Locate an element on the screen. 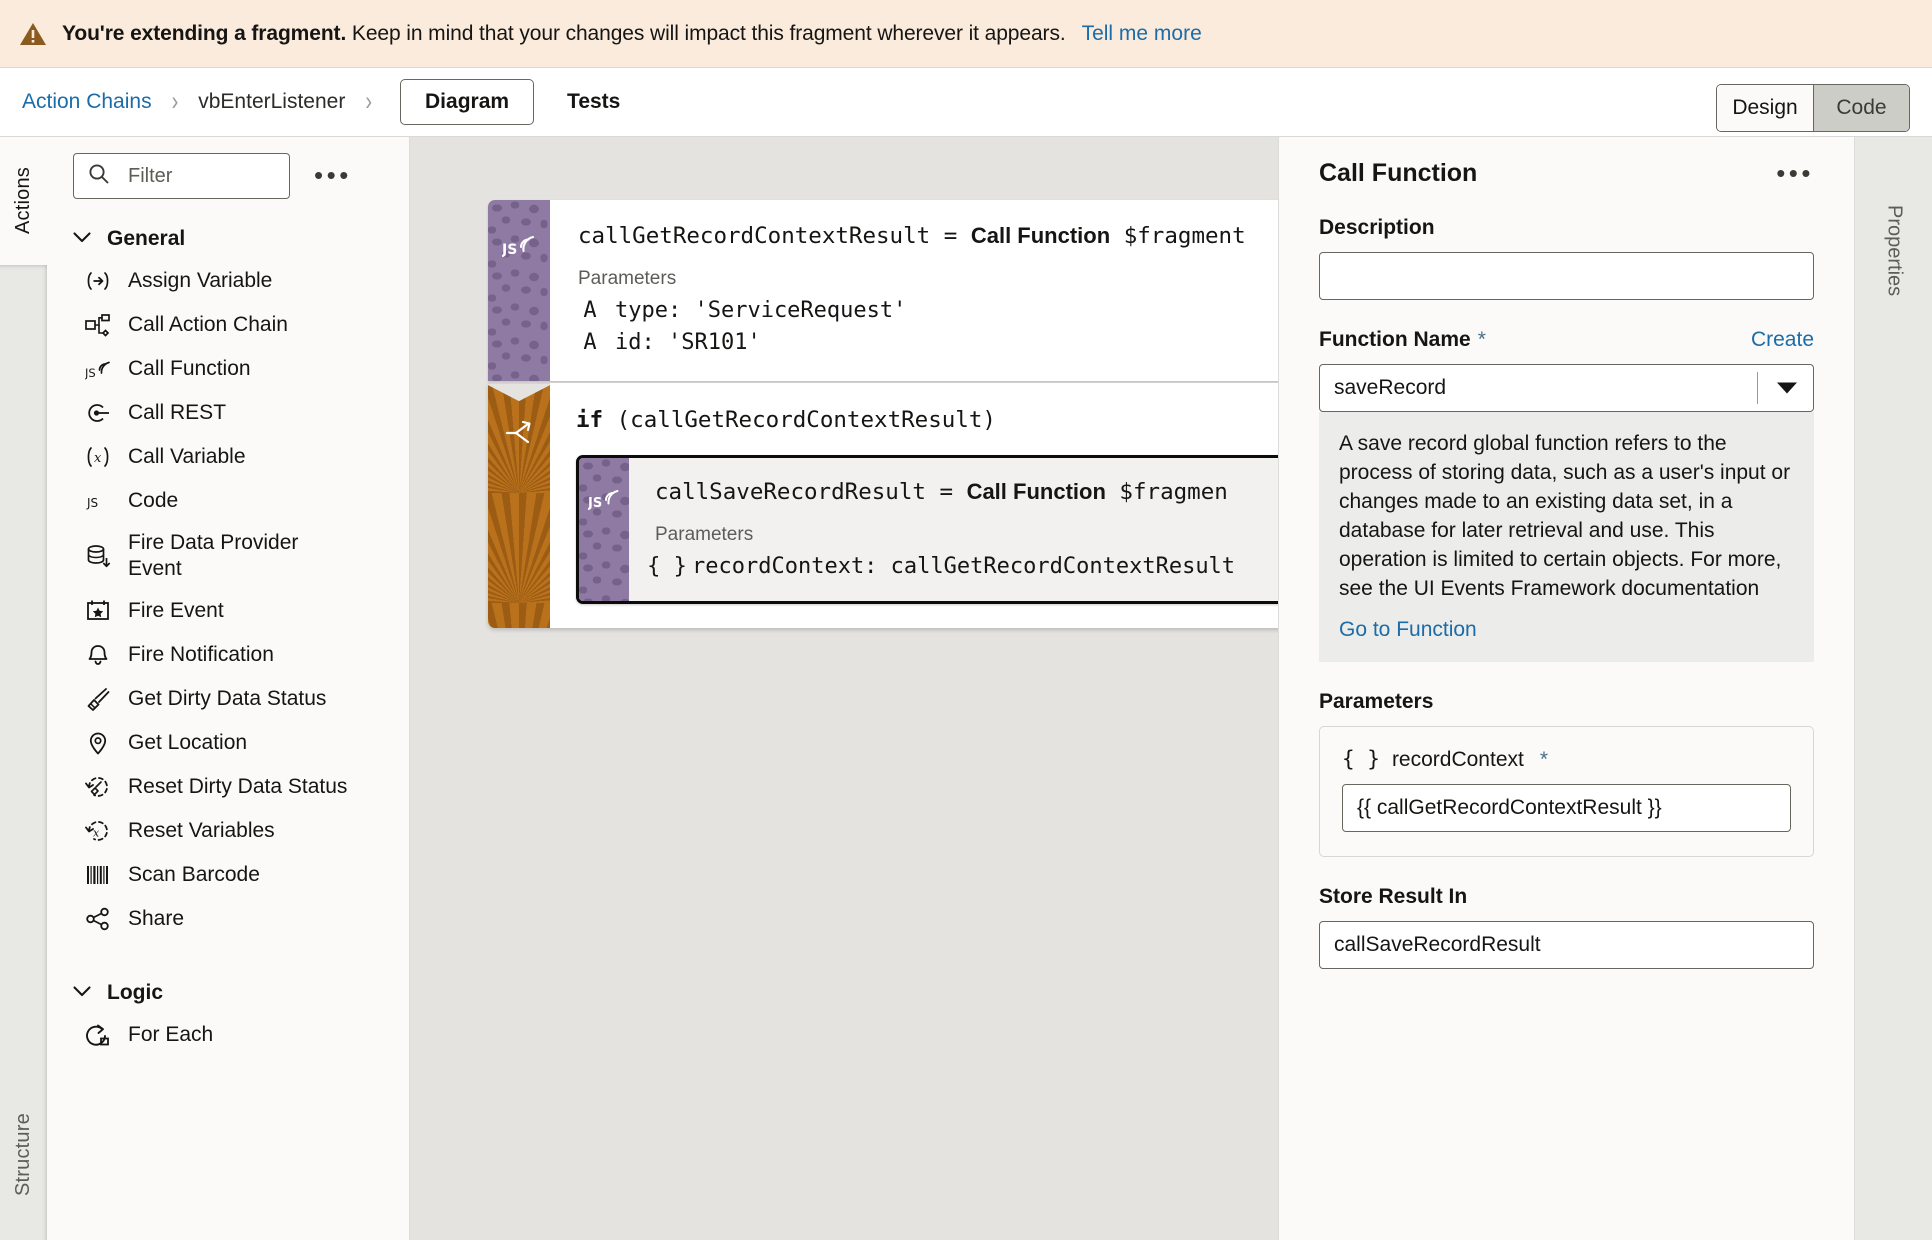 This screenshot has width=1932, height=1240. action-item-fire-event: Fire Event is located at coordinates (228, 611).